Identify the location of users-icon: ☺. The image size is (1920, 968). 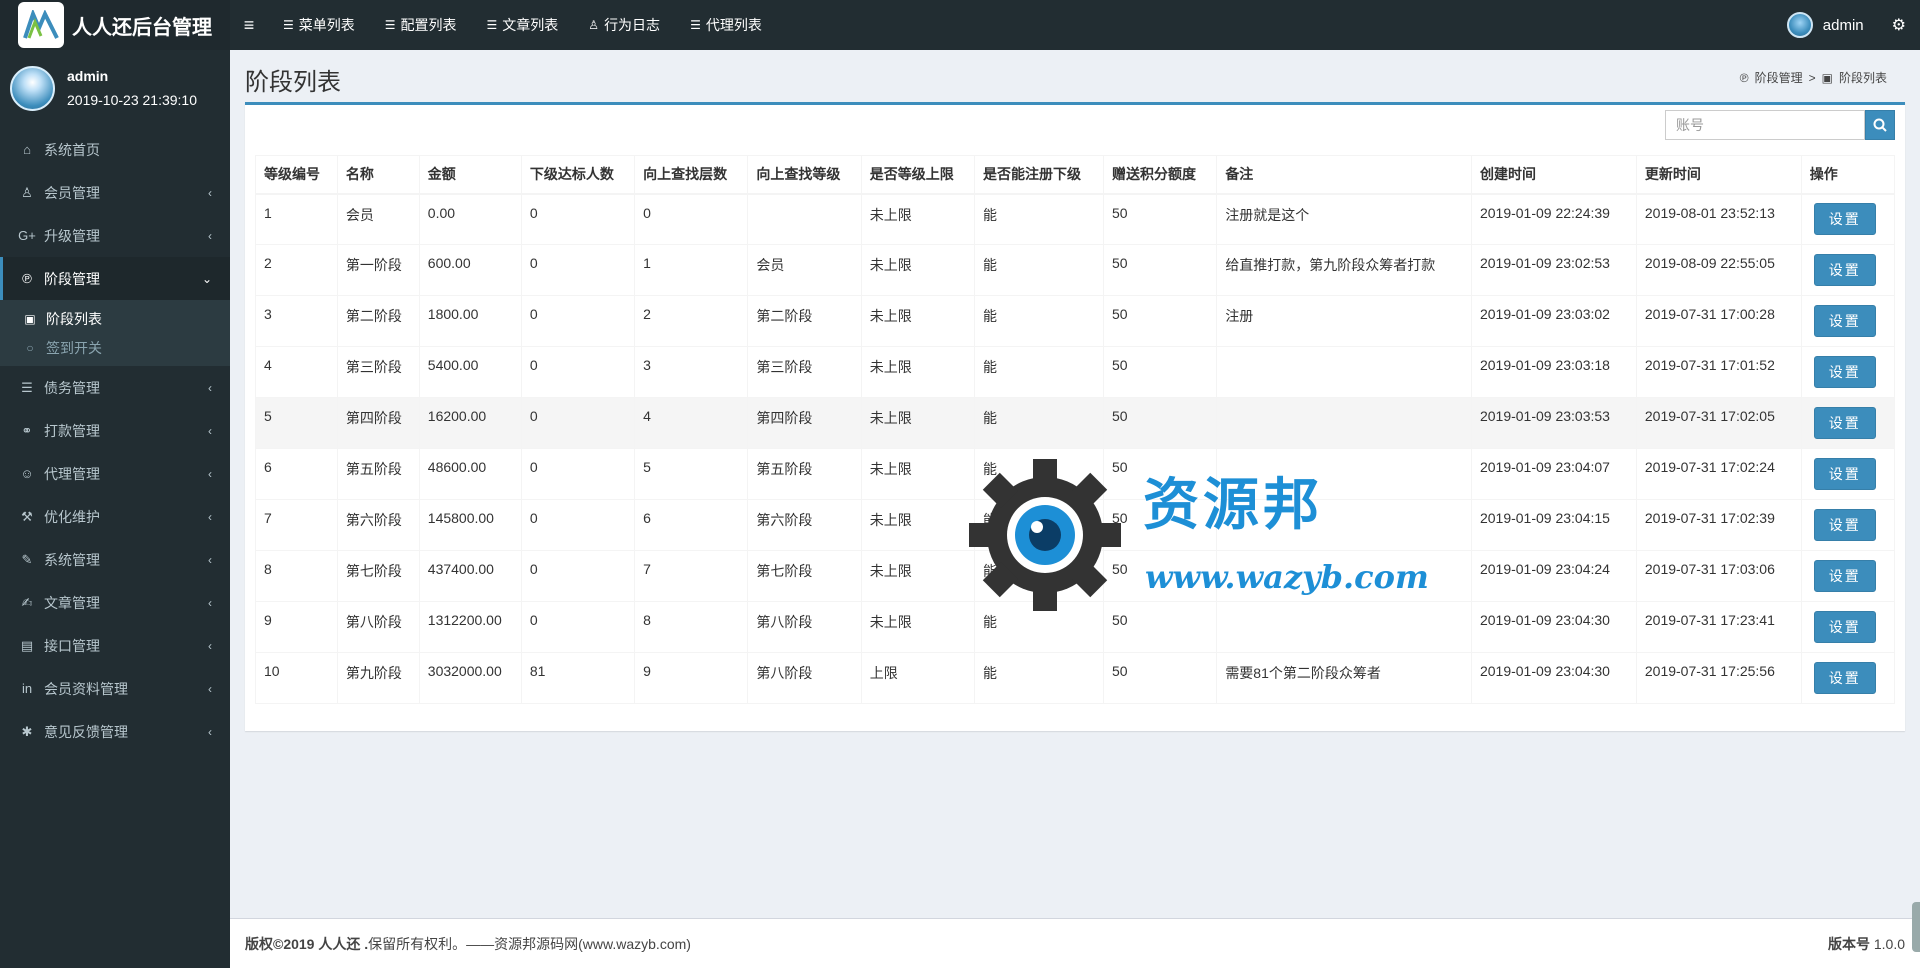
(27, 473).